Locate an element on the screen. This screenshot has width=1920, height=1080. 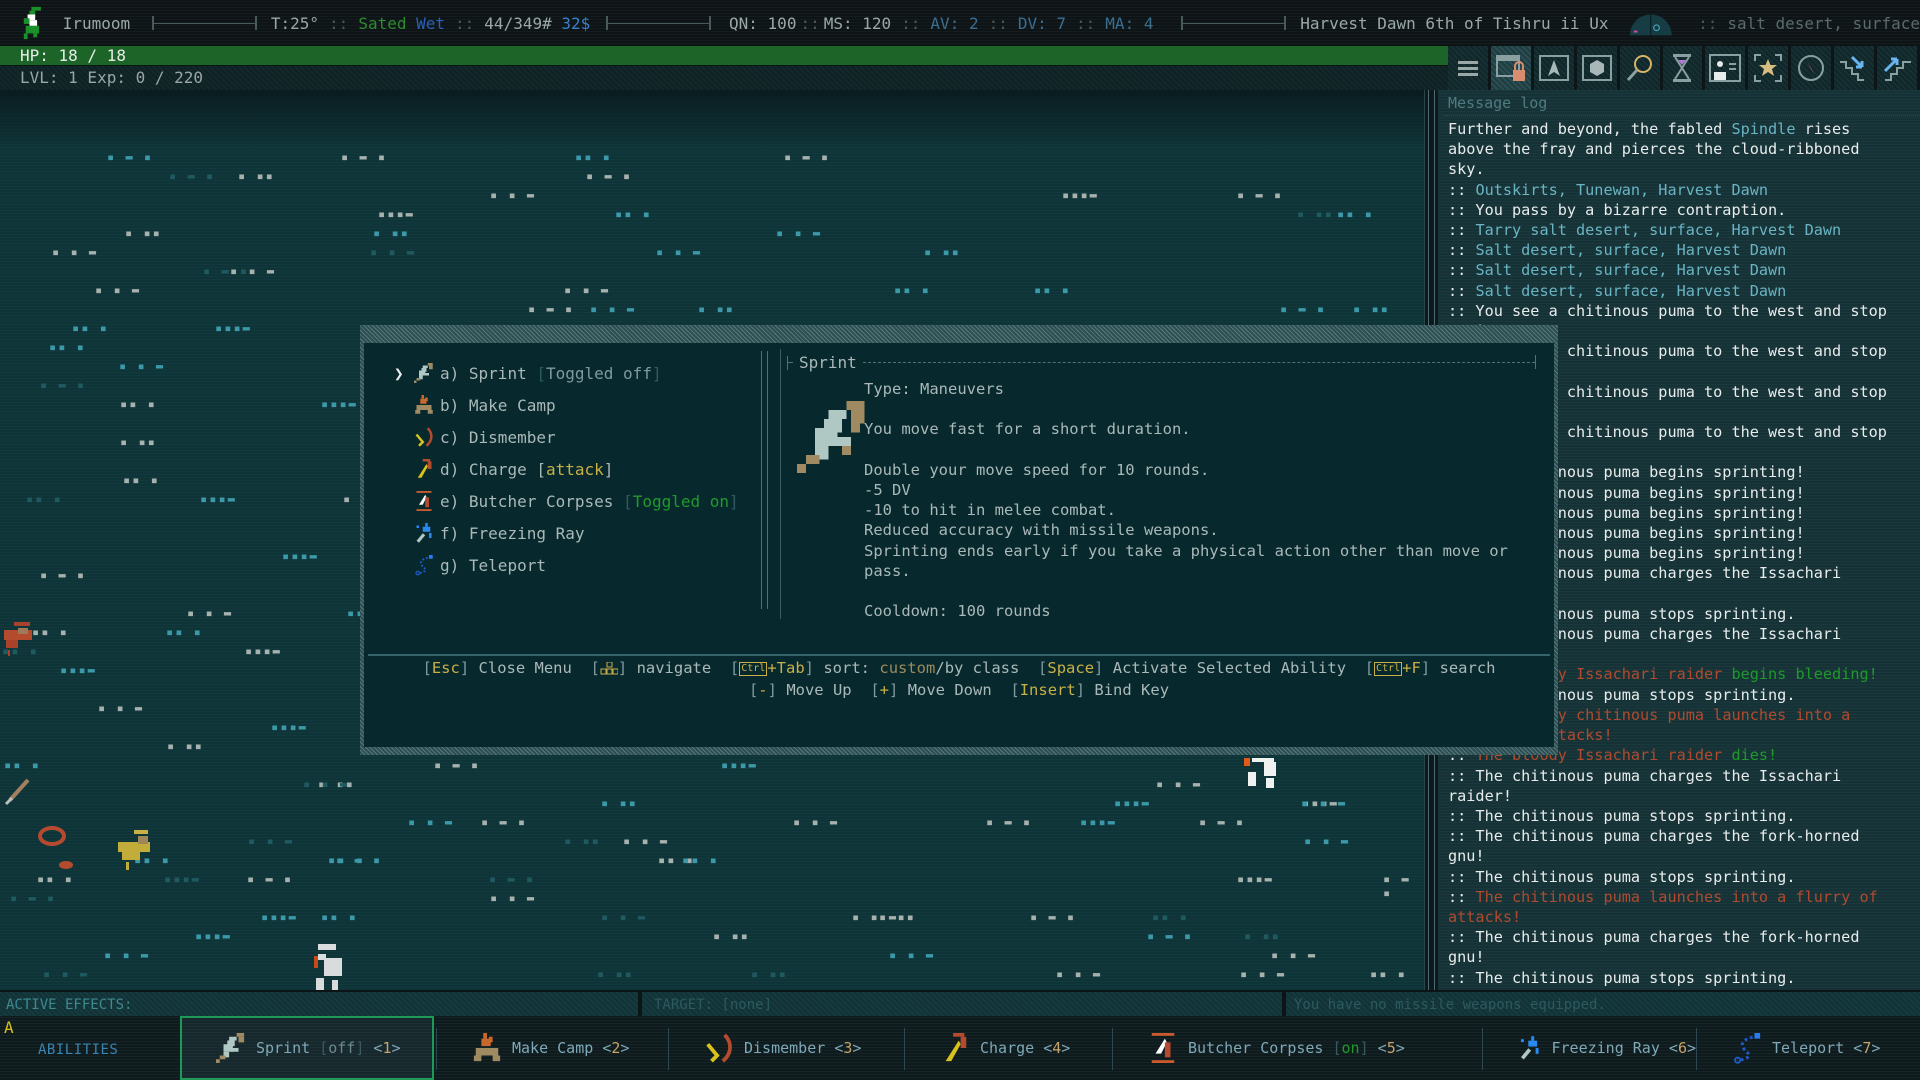
ability-cooldown: Cooldown: 100 rounds is located at coordinates (957, 611).